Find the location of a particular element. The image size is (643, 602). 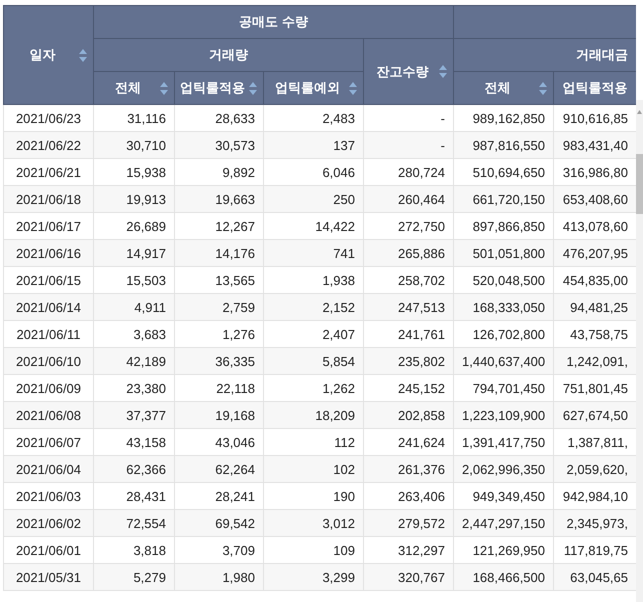

scrollbar is located at coordinates (639, 351).